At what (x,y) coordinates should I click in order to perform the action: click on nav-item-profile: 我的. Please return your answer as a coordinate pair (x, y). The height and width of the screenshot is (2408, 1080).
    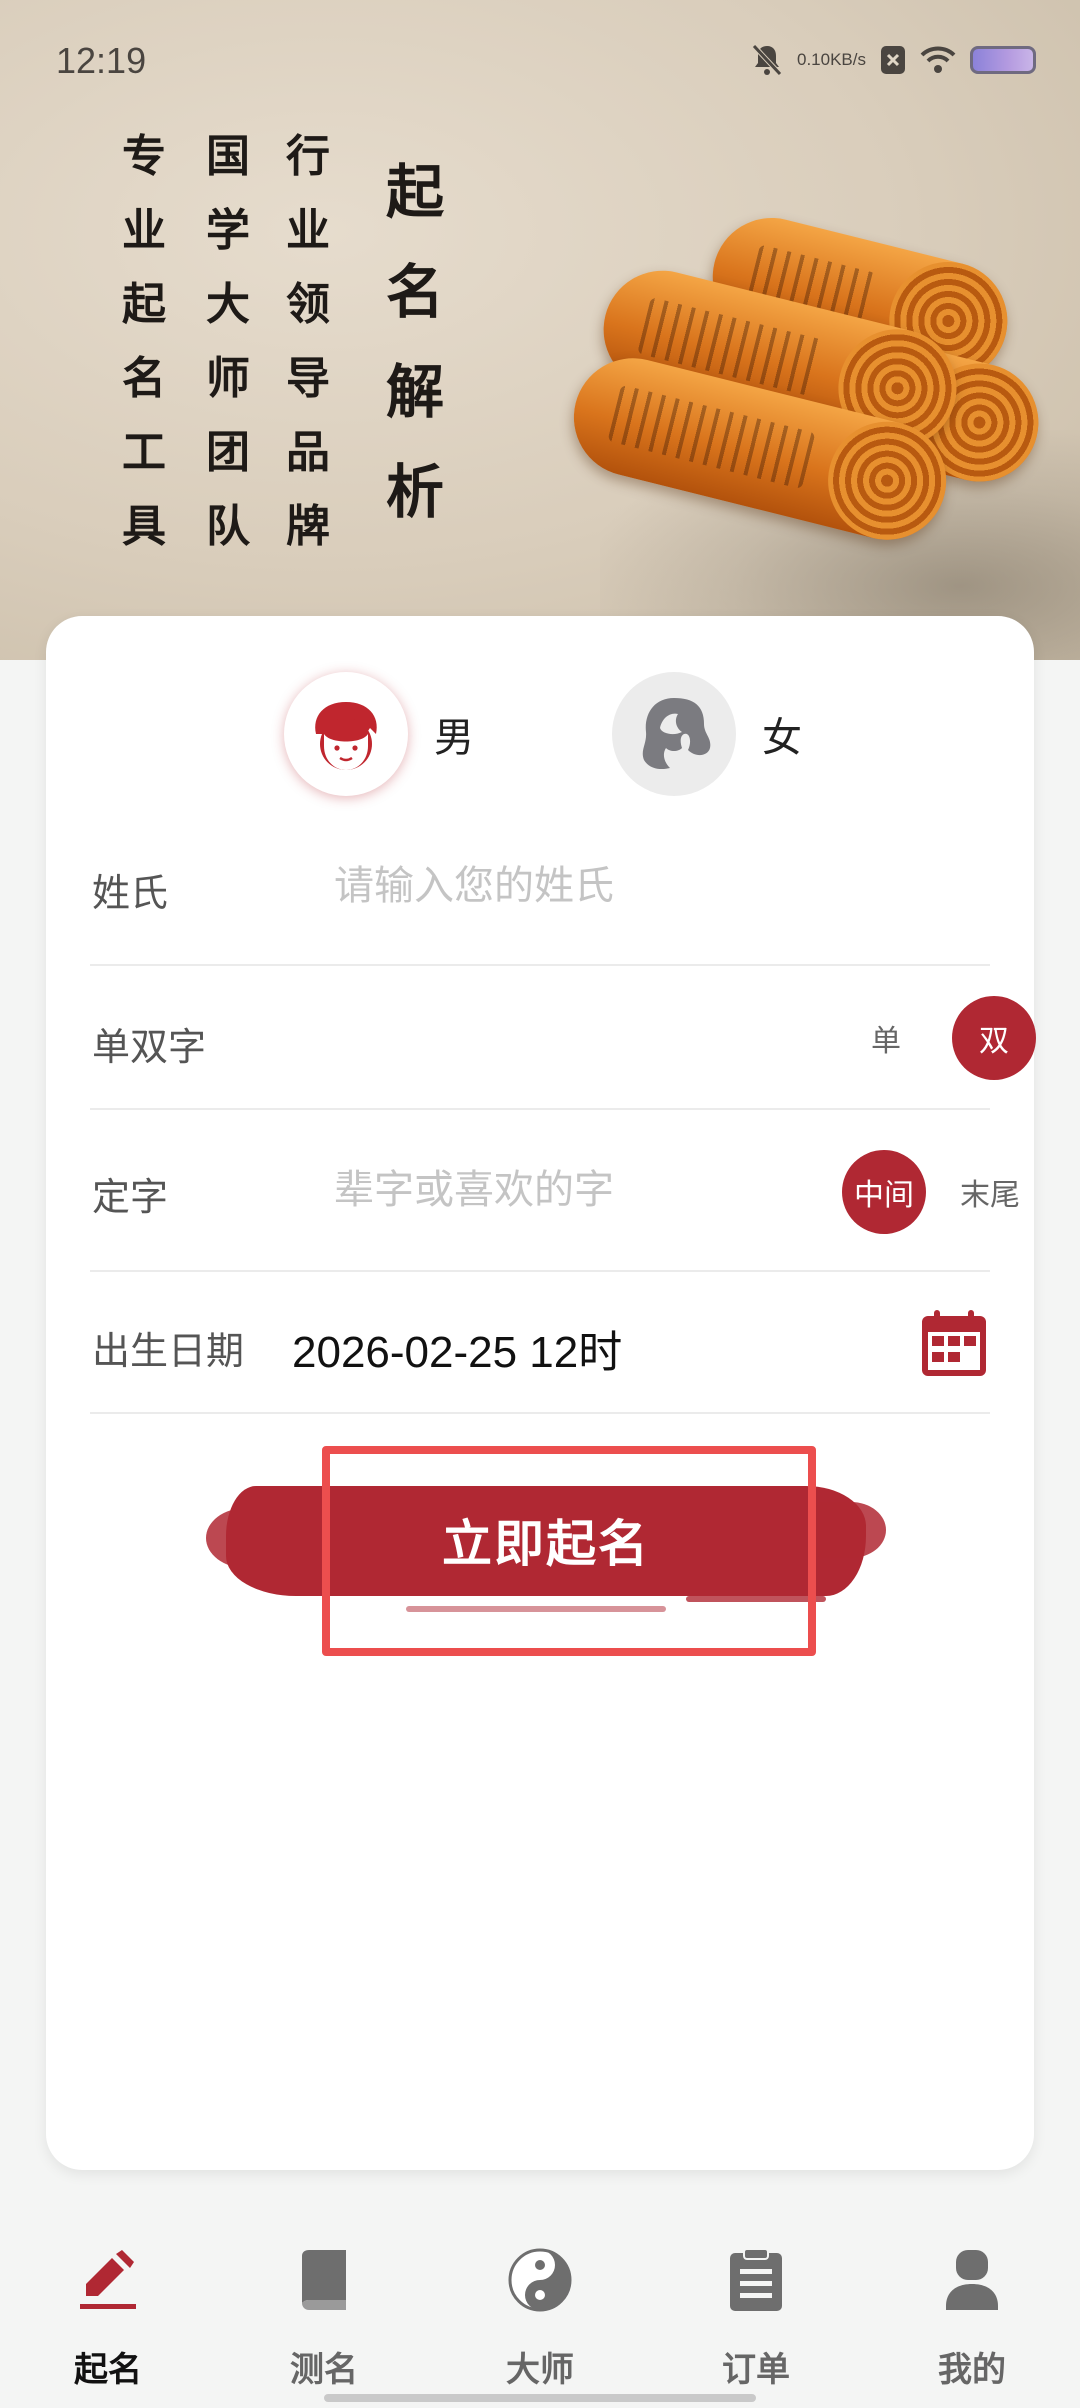
    Looking at the image, I should click on (972, 2315).